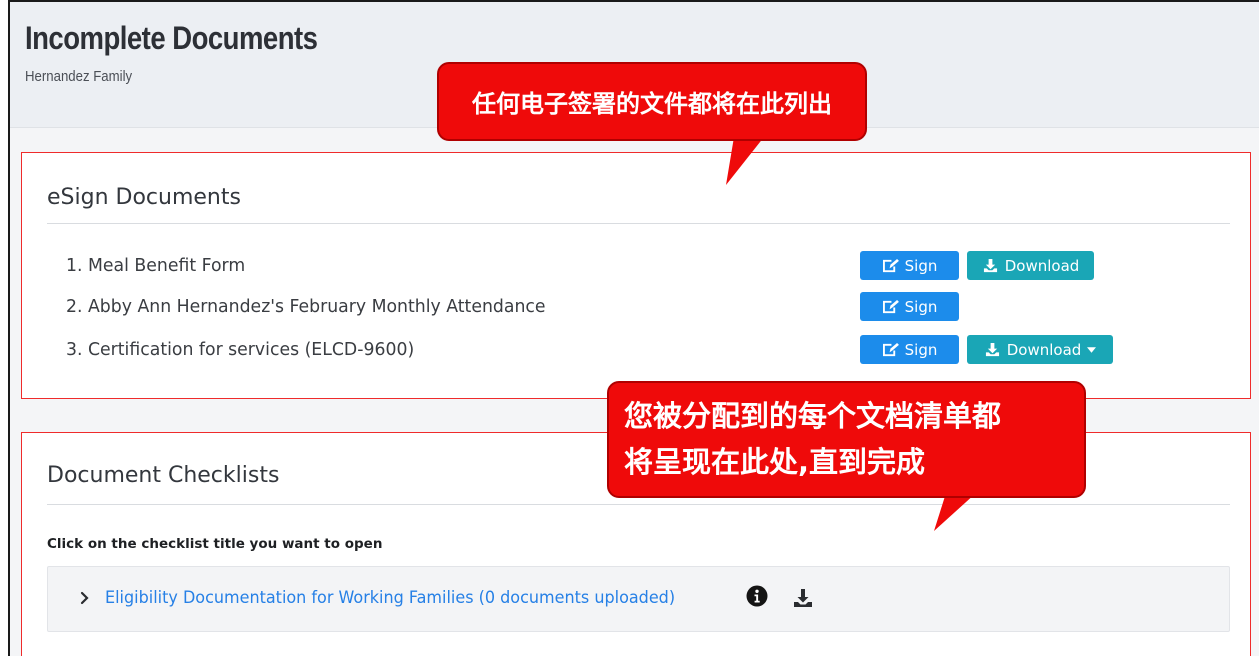 The width and height of the screenshot is (1259, 656). What do you see at coordinates (775, 462) in the screenshot?
I see `callout-line: 将呈现在此处,直到完成` at bounding box center [775, 462].